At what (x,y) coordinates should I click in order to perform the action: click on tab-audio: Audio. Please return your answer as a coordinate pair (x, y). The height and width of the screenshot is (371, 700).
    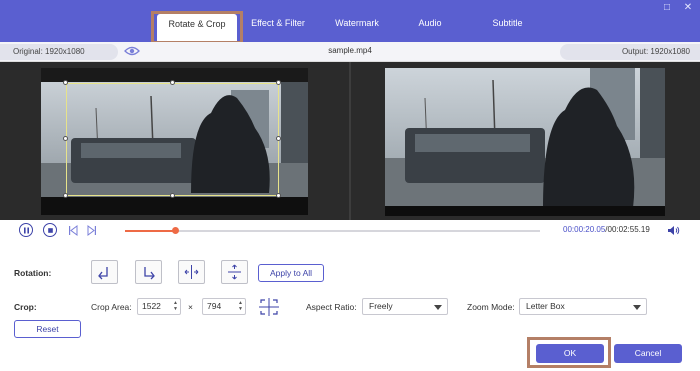
    Looking at the image, I should click on (430, 23).